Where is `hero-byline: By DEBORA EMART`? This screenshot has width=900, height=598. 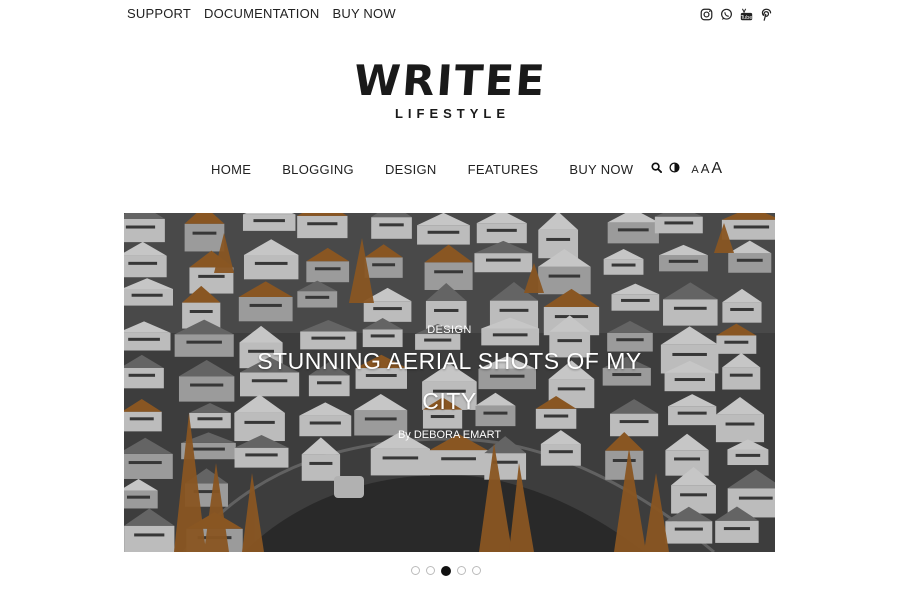
hero-byline: By DEBORA EMART is located at coordinates (449, 435).